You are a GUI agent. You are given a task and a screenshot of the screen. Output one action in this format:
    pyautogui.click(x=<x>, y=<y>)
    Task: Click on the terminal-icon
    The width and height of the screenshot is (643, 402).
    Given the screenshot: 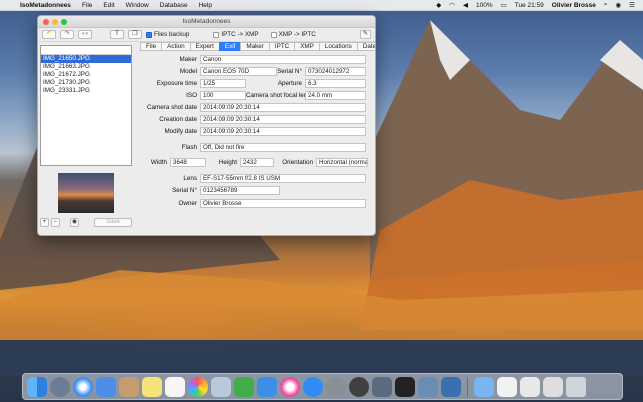 What is the action you would take?
    pyautogui.click(x=405, y=386)
    